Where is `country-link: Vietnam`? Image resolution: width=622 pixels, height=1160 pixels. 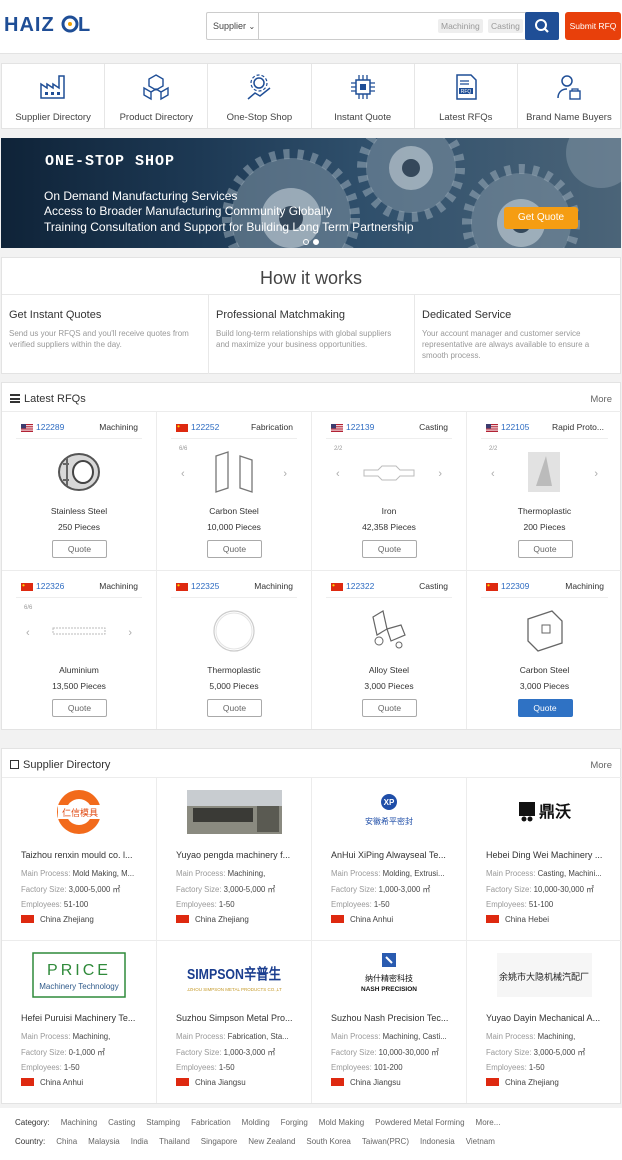 country-link: Vietnam is located at coordinates (480, 1141).